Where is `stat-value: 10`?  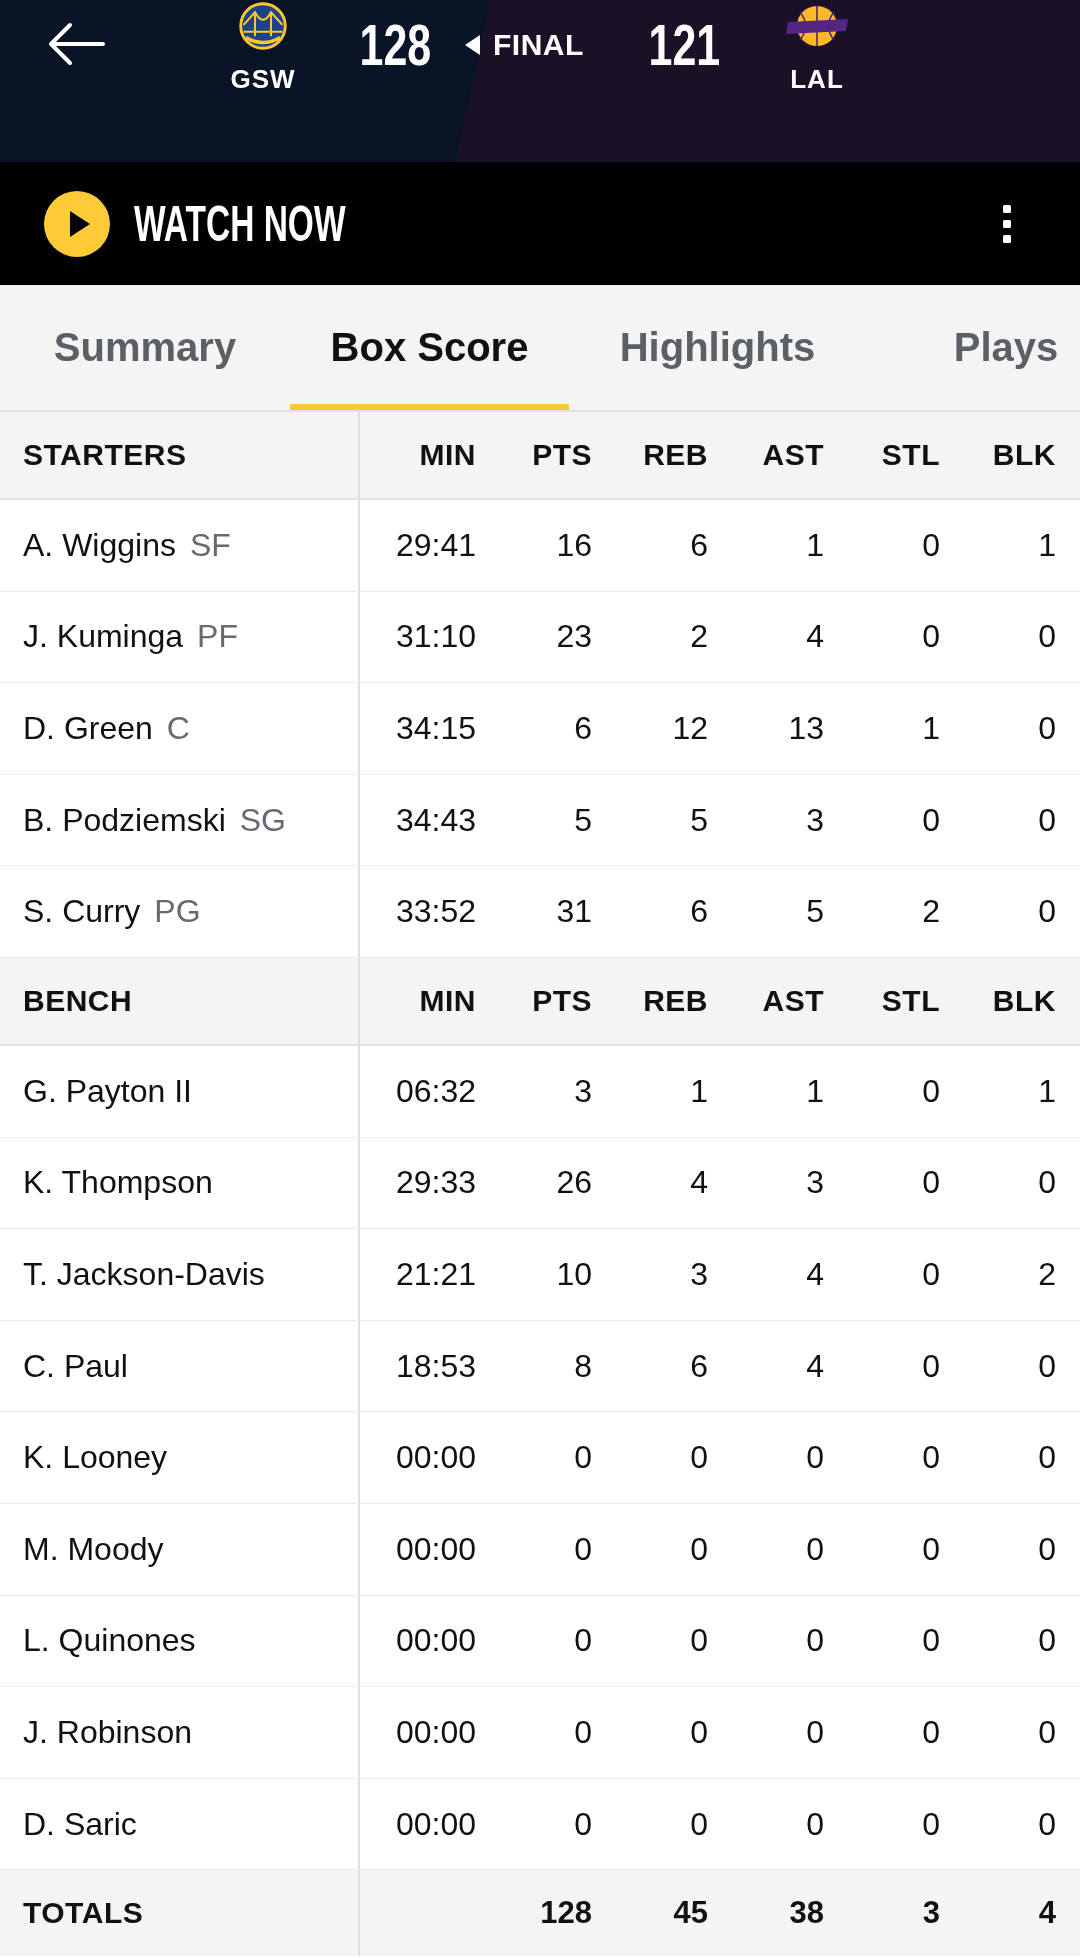
stat-value: 10 is located at coordinates (574, 1273).